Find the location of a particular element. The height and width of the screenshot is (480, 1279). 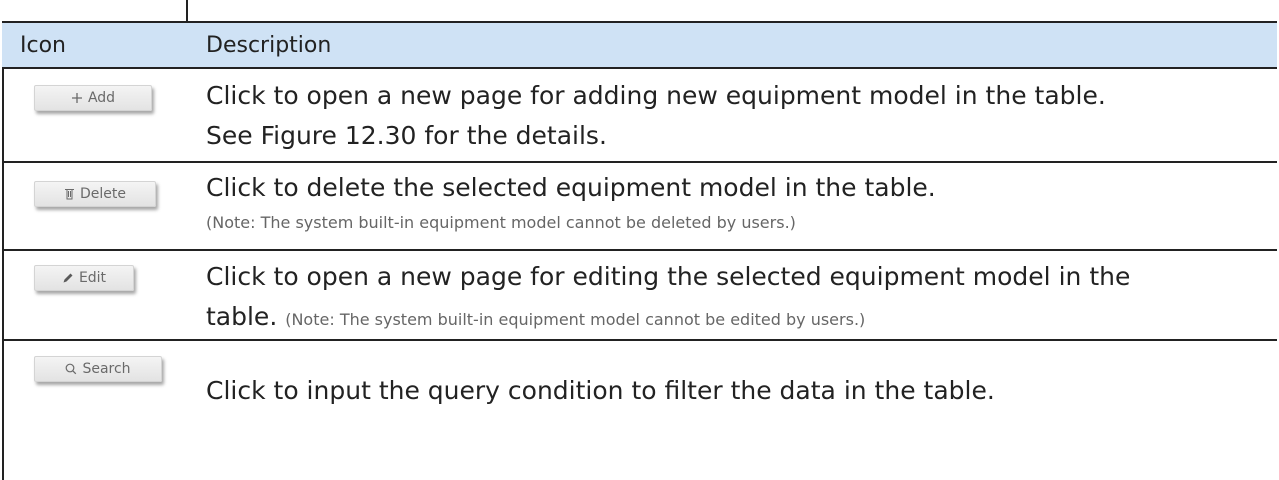

edit-button: Edit is located at coordinates (84, 278).